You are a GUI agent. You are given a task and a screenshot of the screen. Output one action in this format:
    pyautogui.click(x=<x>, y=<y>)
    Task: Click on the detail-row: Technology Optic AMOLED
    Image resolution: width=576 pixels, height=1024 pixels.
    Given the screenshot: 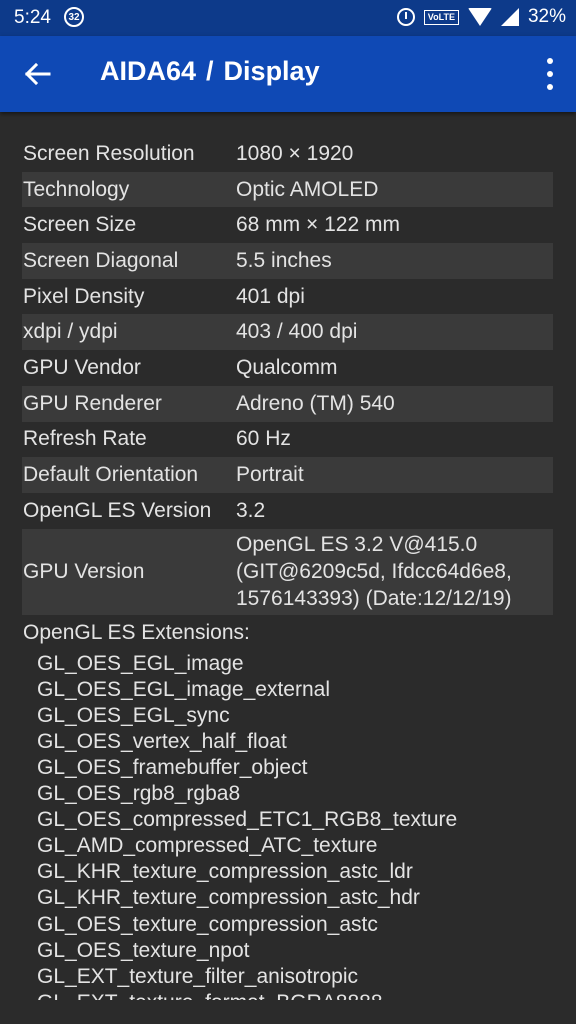 What is the action you would take?
    pyautogui.click(x=287, y=189)
    